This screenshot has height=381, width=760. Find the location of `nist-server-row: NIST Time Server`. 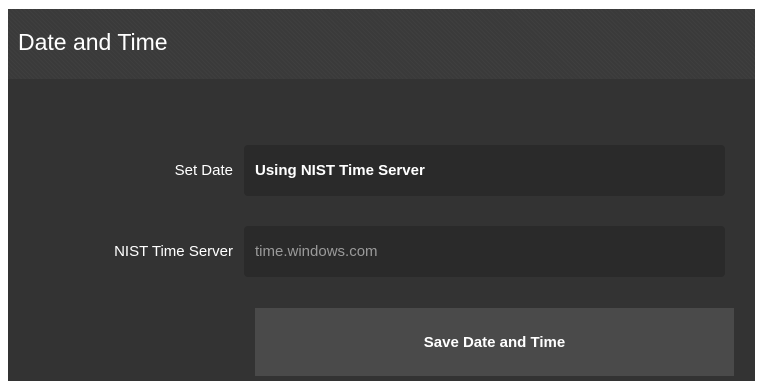

nist-server-row: NIST Time Server is located at coordinates (366, 251).